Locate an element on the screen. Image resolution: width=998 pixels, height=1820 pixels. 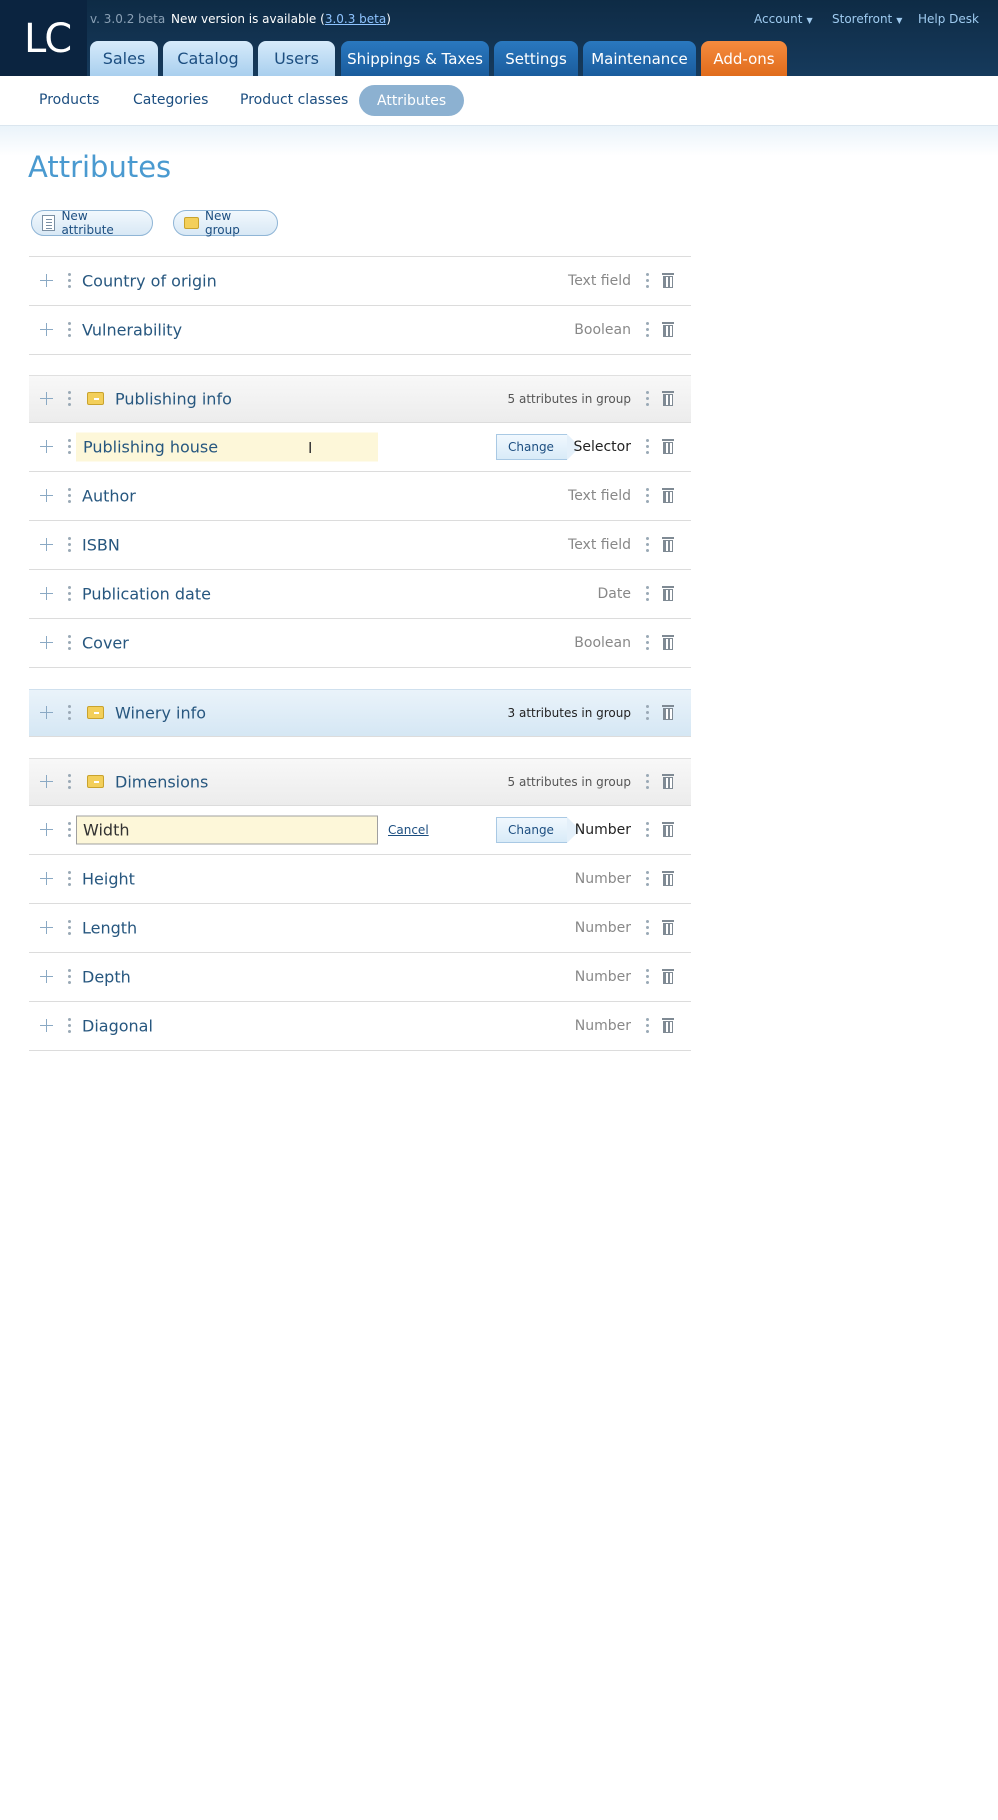
new-group-button: New group is located at coordinates (225, 223).